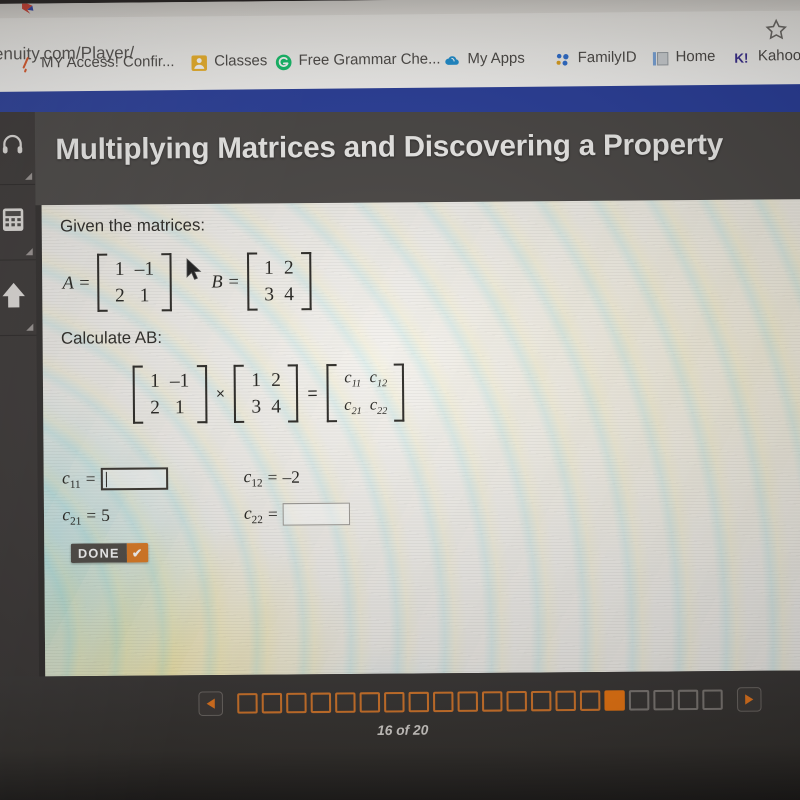  What do you see at coordinates (776, 30) in the screenshot?
I see `bookmark-star-icon` at bounding box center [776, 30].